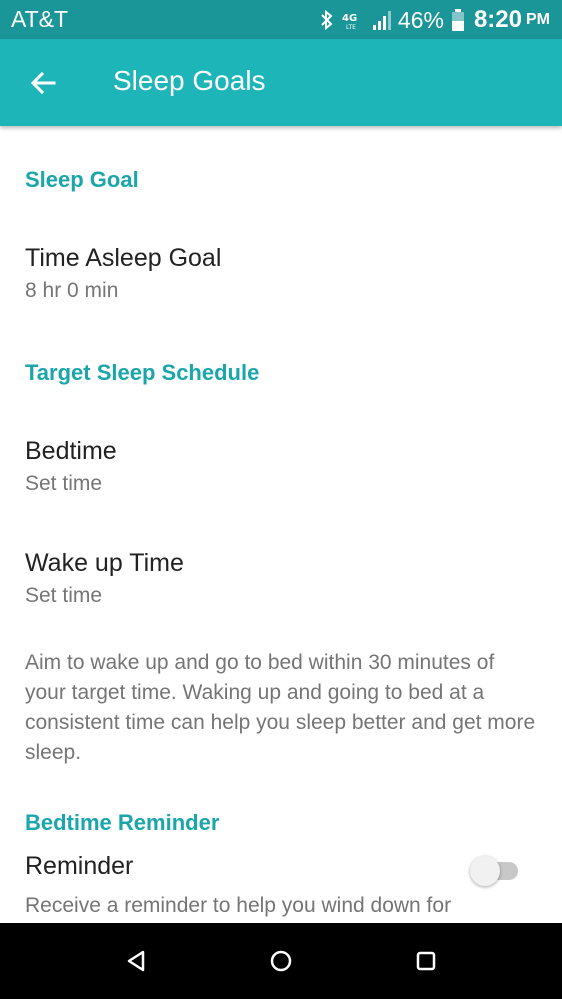 This screenshot has height=999, width=562. I want to click on bedtime-value: Set time, so click(64, 483).